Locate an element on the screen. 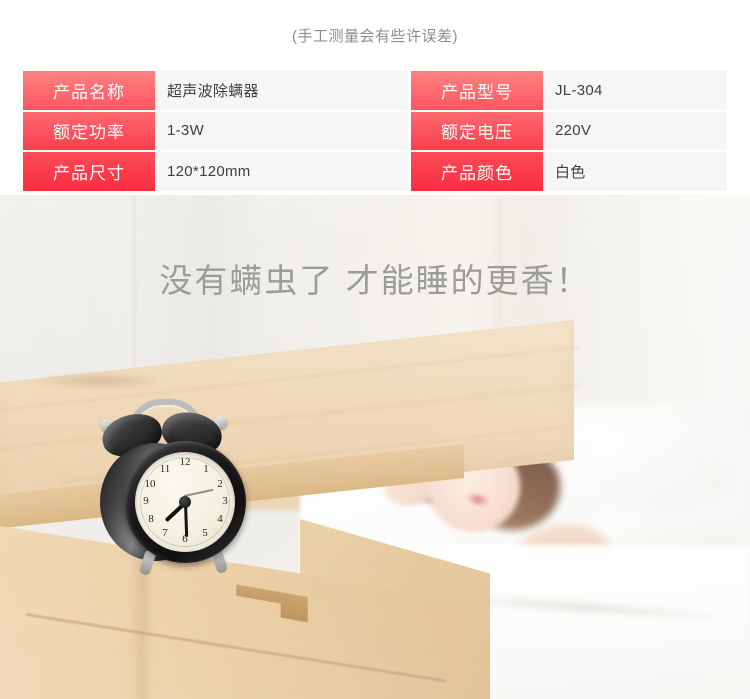  spec-label-product-size: 产品尺寸 is located at coordinates (89, 171).